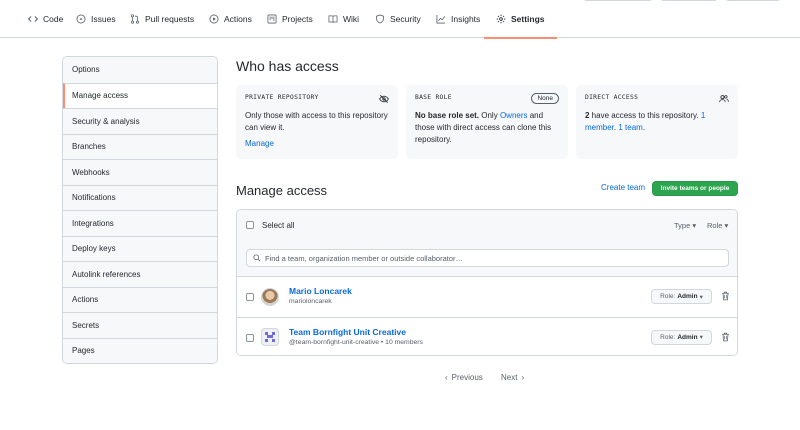 This screenshot has width=800, height=430. I want to click on sidebar-item-autolink-references: Autolink references, so click(140, 274).